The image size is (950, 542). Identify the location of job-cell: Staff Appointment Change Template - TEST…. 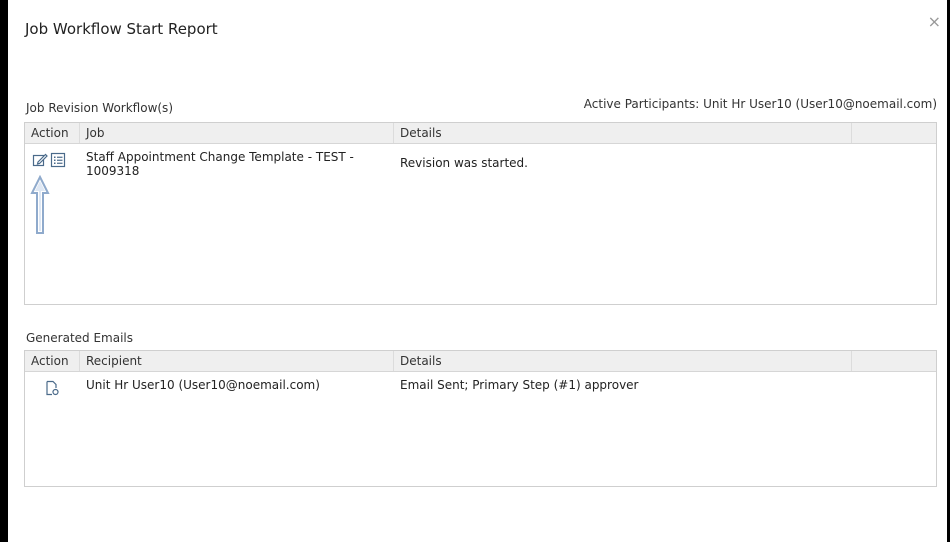
(237, 164).